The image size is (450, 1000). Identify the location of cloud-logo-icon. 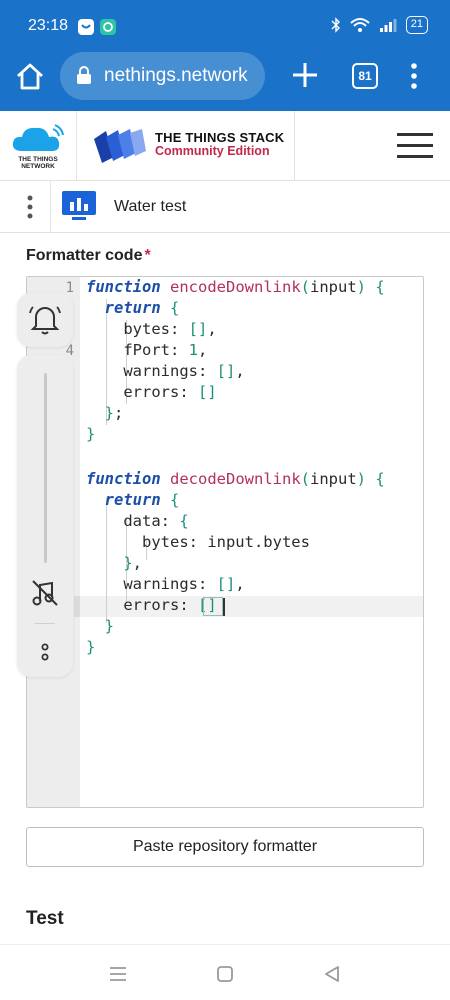
(38, 137).